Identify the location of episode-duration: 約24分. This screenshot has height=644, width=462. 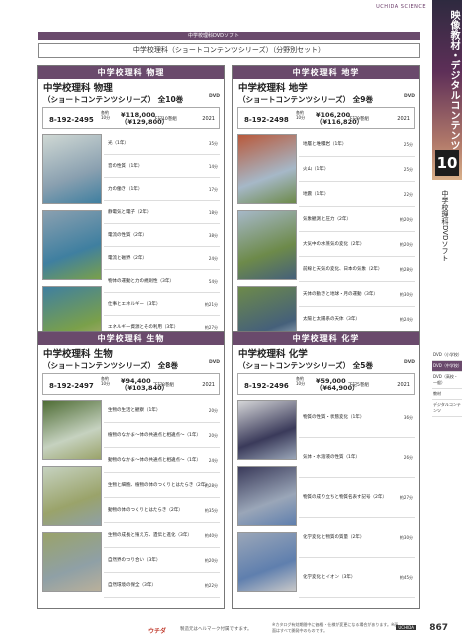
(406, 319).